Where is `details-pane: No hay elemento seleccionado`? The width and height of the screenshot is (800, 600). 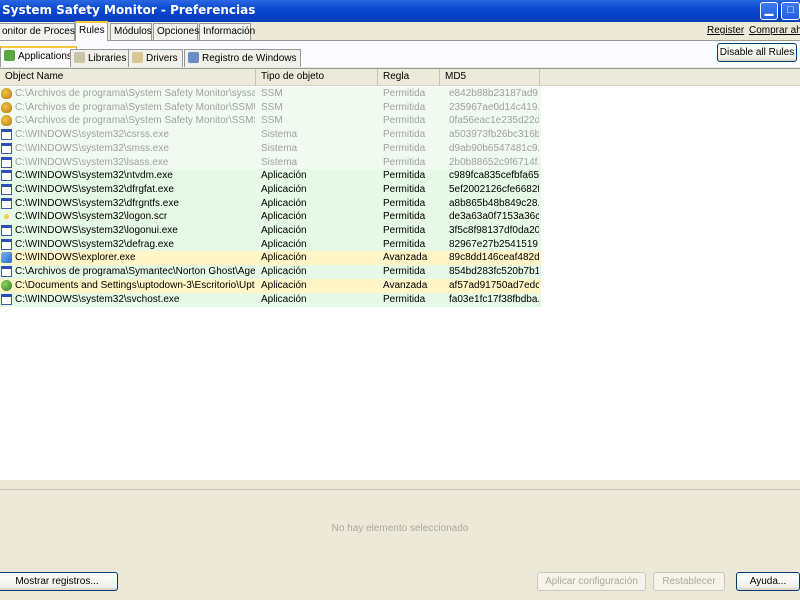
details-pane: No hay elemento seleccionado is located at coordinates (400, 529).